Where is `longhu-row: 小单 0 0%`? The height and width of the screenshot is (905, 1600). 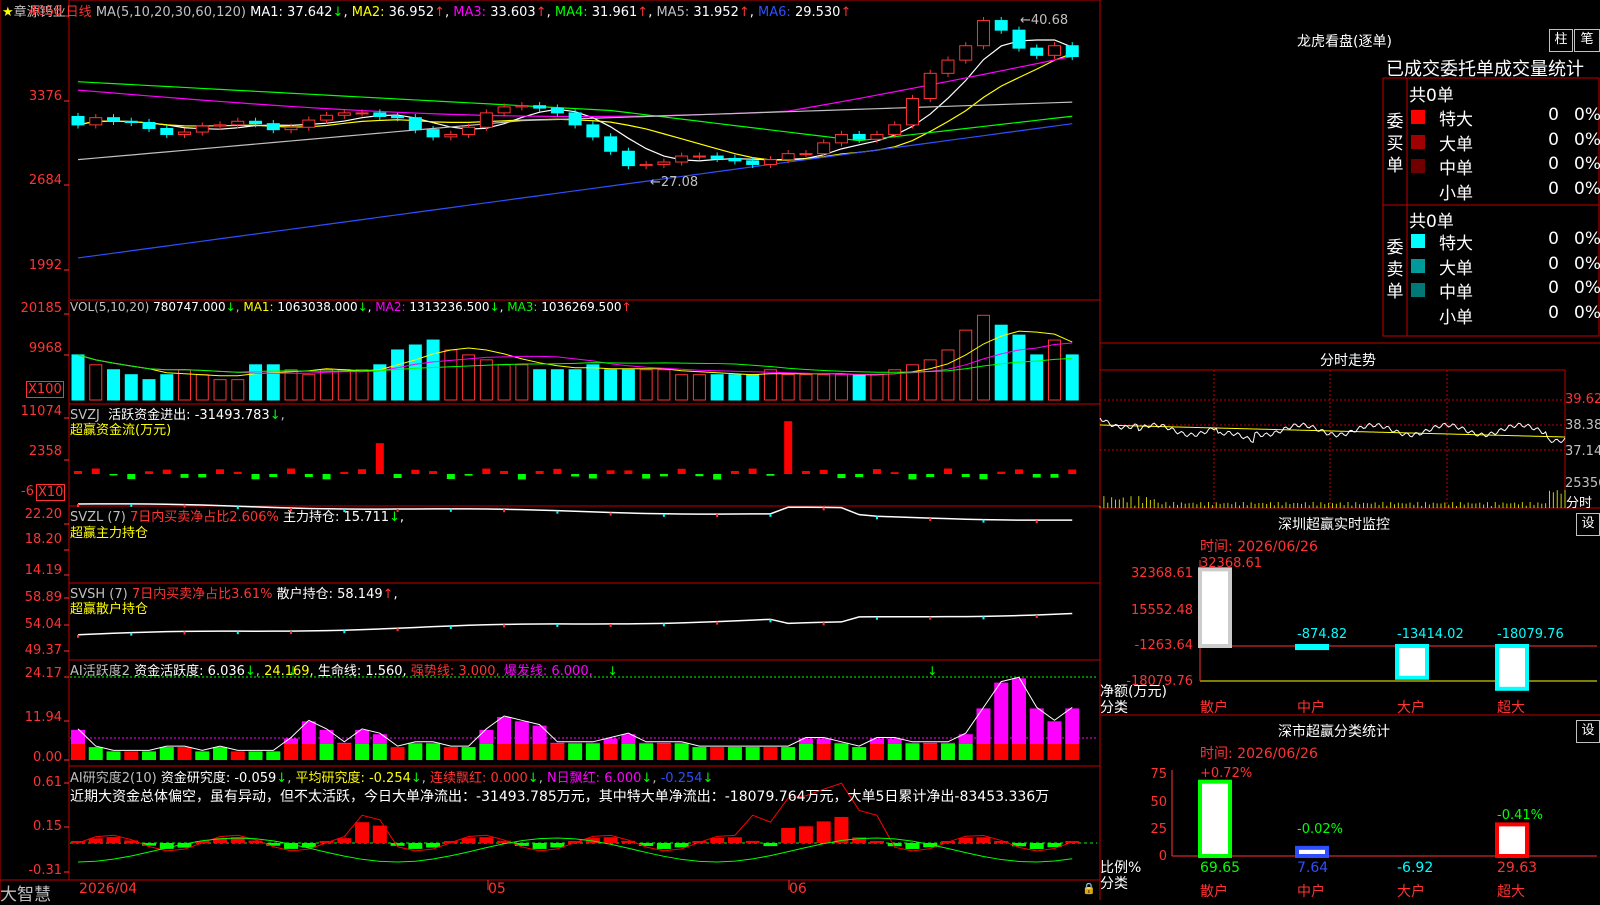 longhu-row: 小单 0 0% is located at coordinates (1505, 191).